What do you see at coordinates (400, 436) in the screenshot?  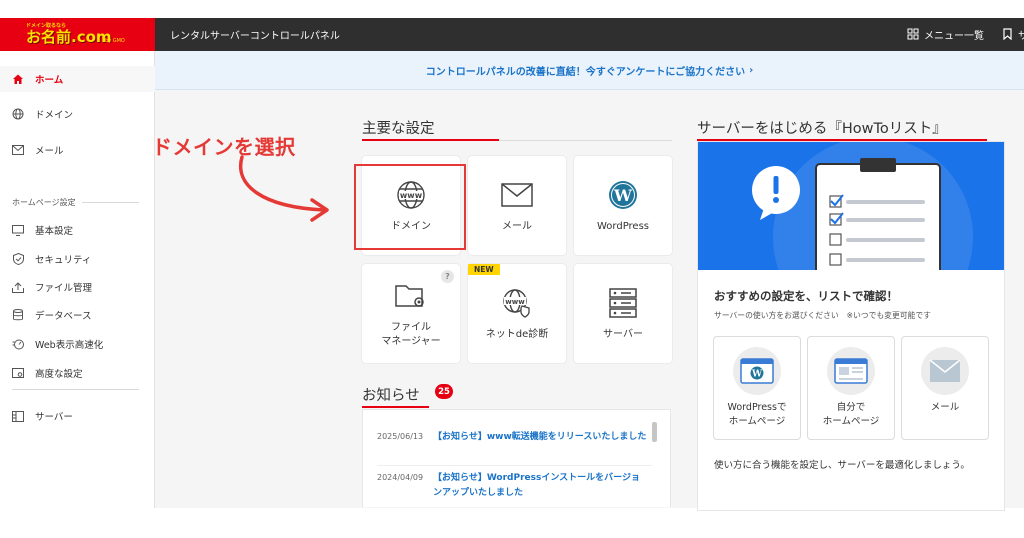 I see `news-date: 2025/06/13` at bounding box center [400, 436].